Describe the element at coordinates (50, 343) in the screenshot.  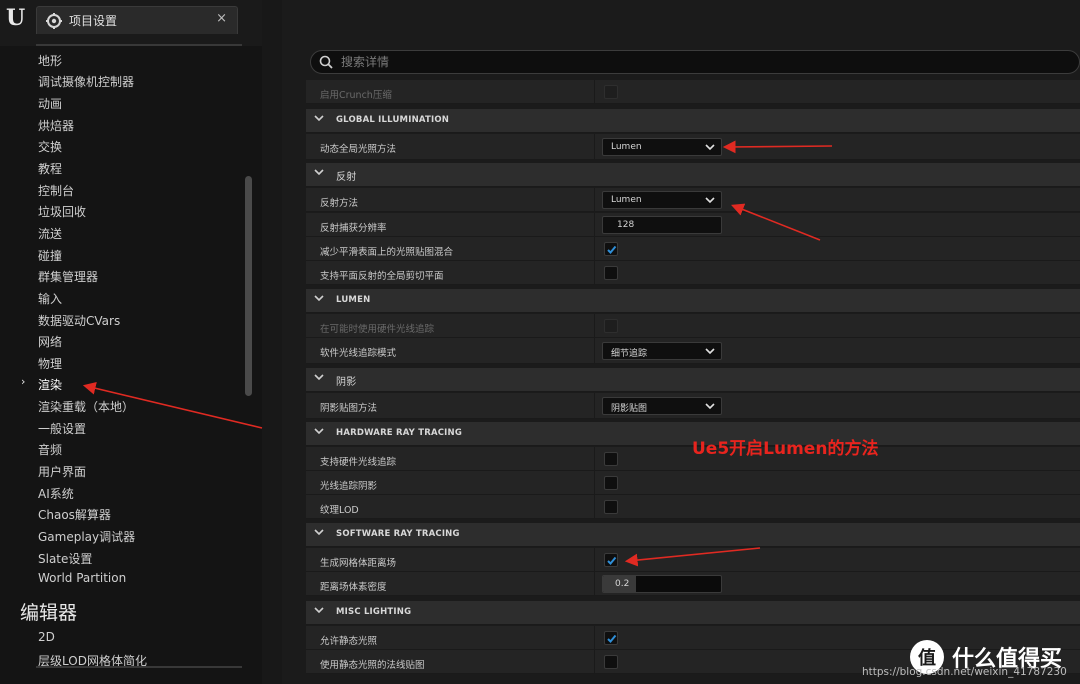
I see `sidebar-item-network: 网络` at that location.